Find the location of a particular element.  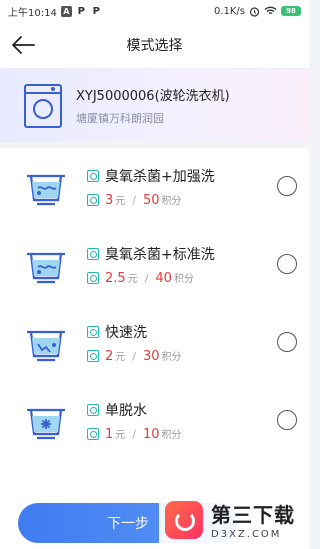

page-title: 模式选择 is located at coordinates (154, 46).